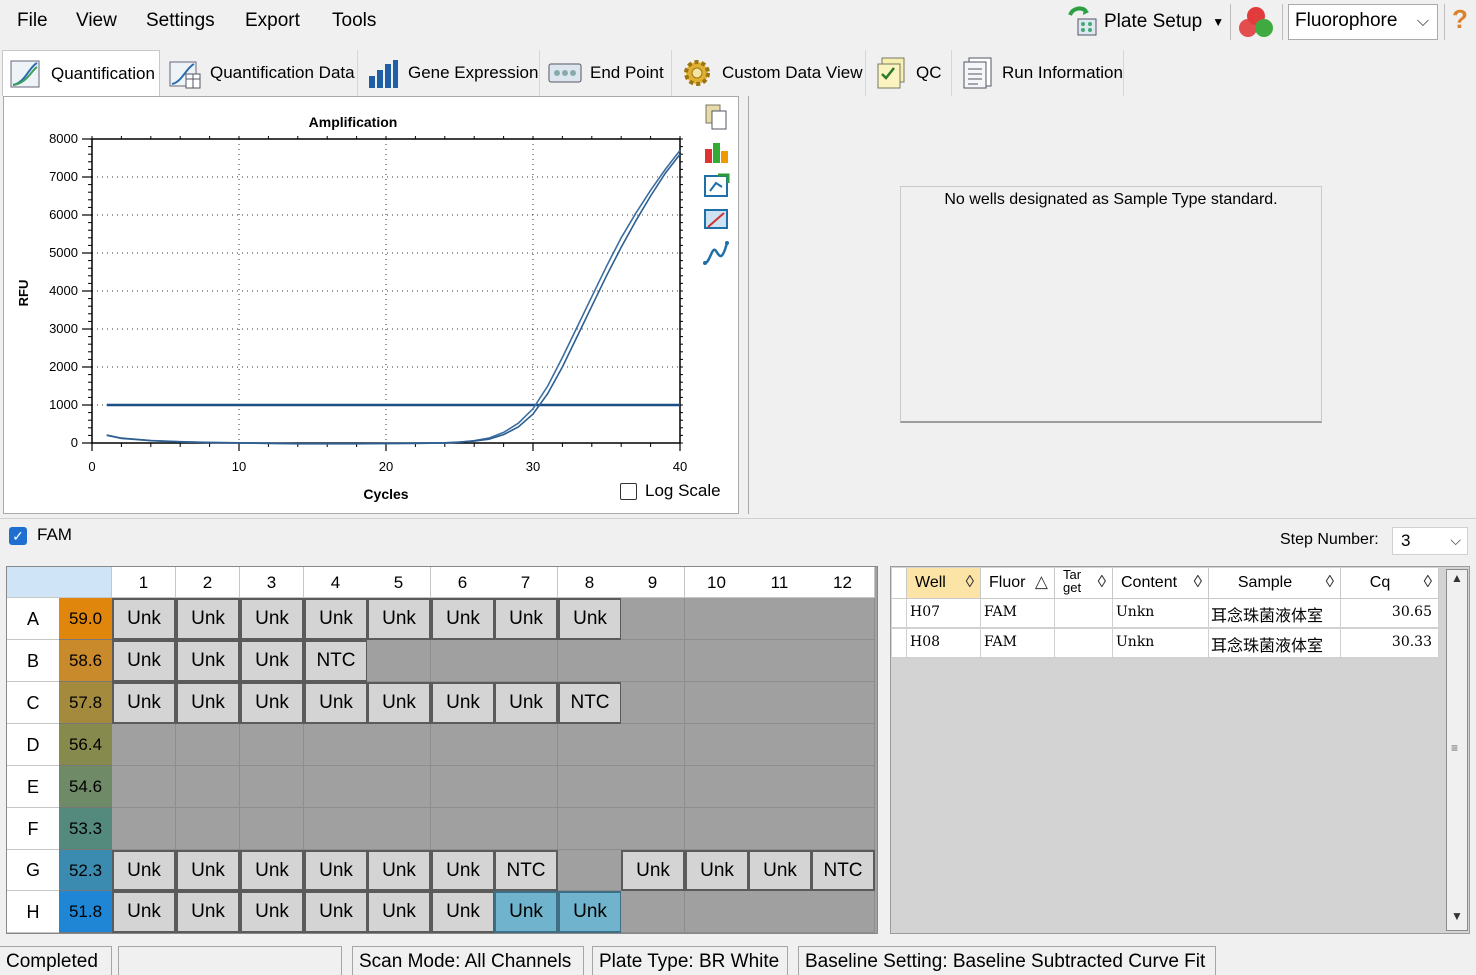 The height and width of the screenshot is (975, 1476). Describe the element at coordinates (1018, 583) in the screenshot. I see `column-header: Fluor △` at that location.